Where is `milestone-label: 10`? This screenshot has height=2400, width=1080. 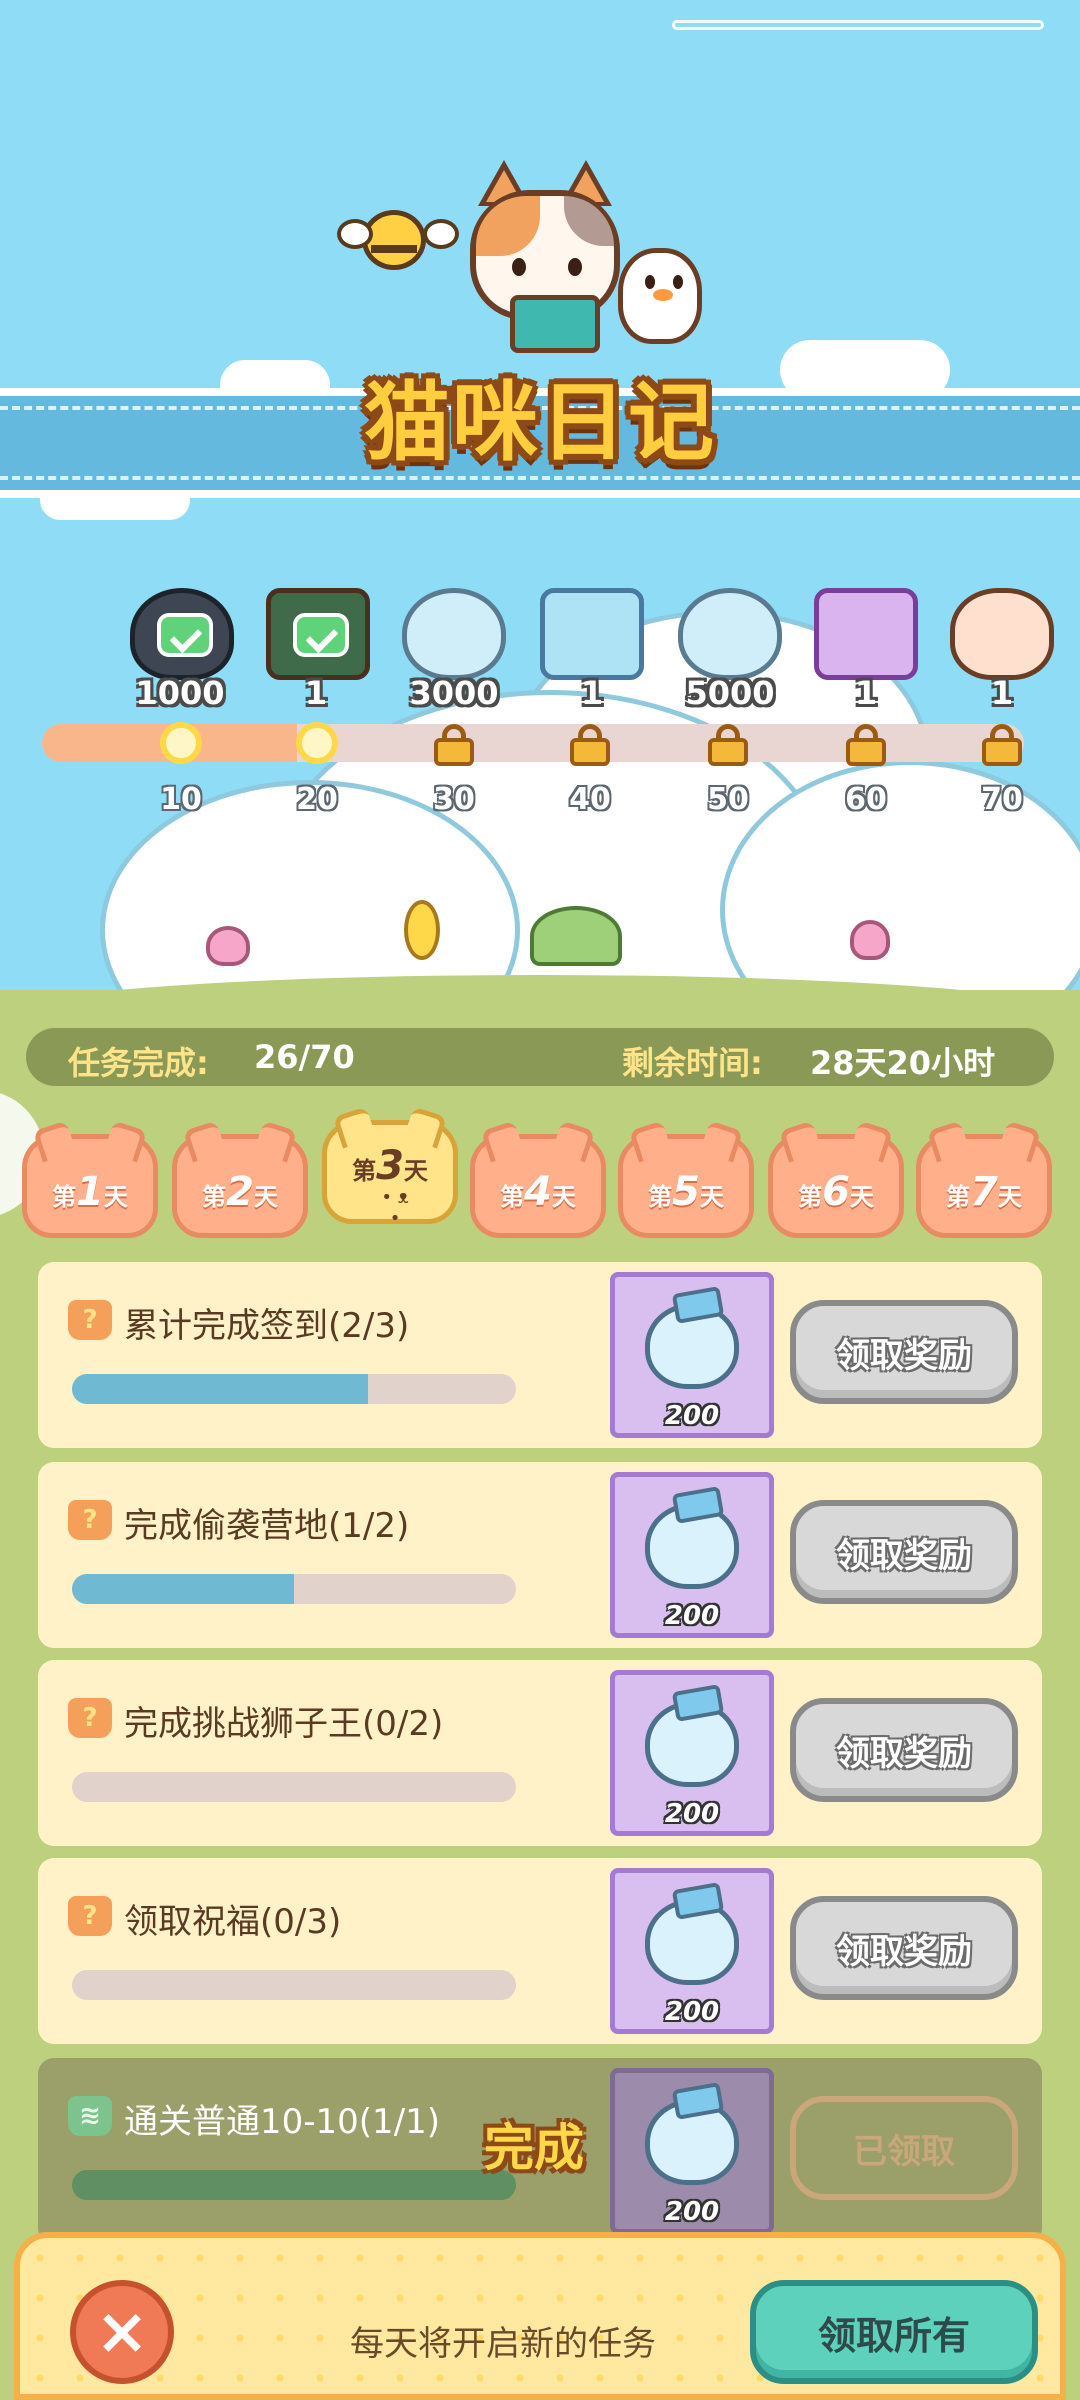
milestone-label: 10 is located at coordinates (181, 799).